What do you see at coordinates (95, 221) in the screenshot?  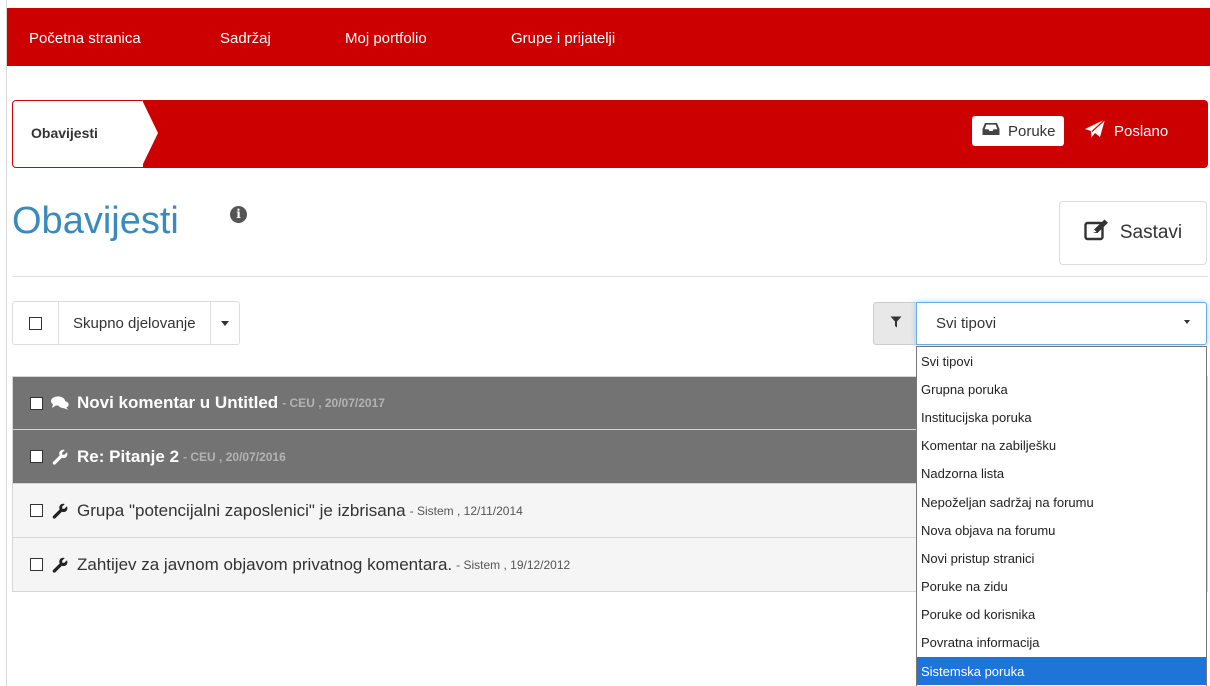 I see `page-title: Obavijesti` at bounding box center [95, 221].